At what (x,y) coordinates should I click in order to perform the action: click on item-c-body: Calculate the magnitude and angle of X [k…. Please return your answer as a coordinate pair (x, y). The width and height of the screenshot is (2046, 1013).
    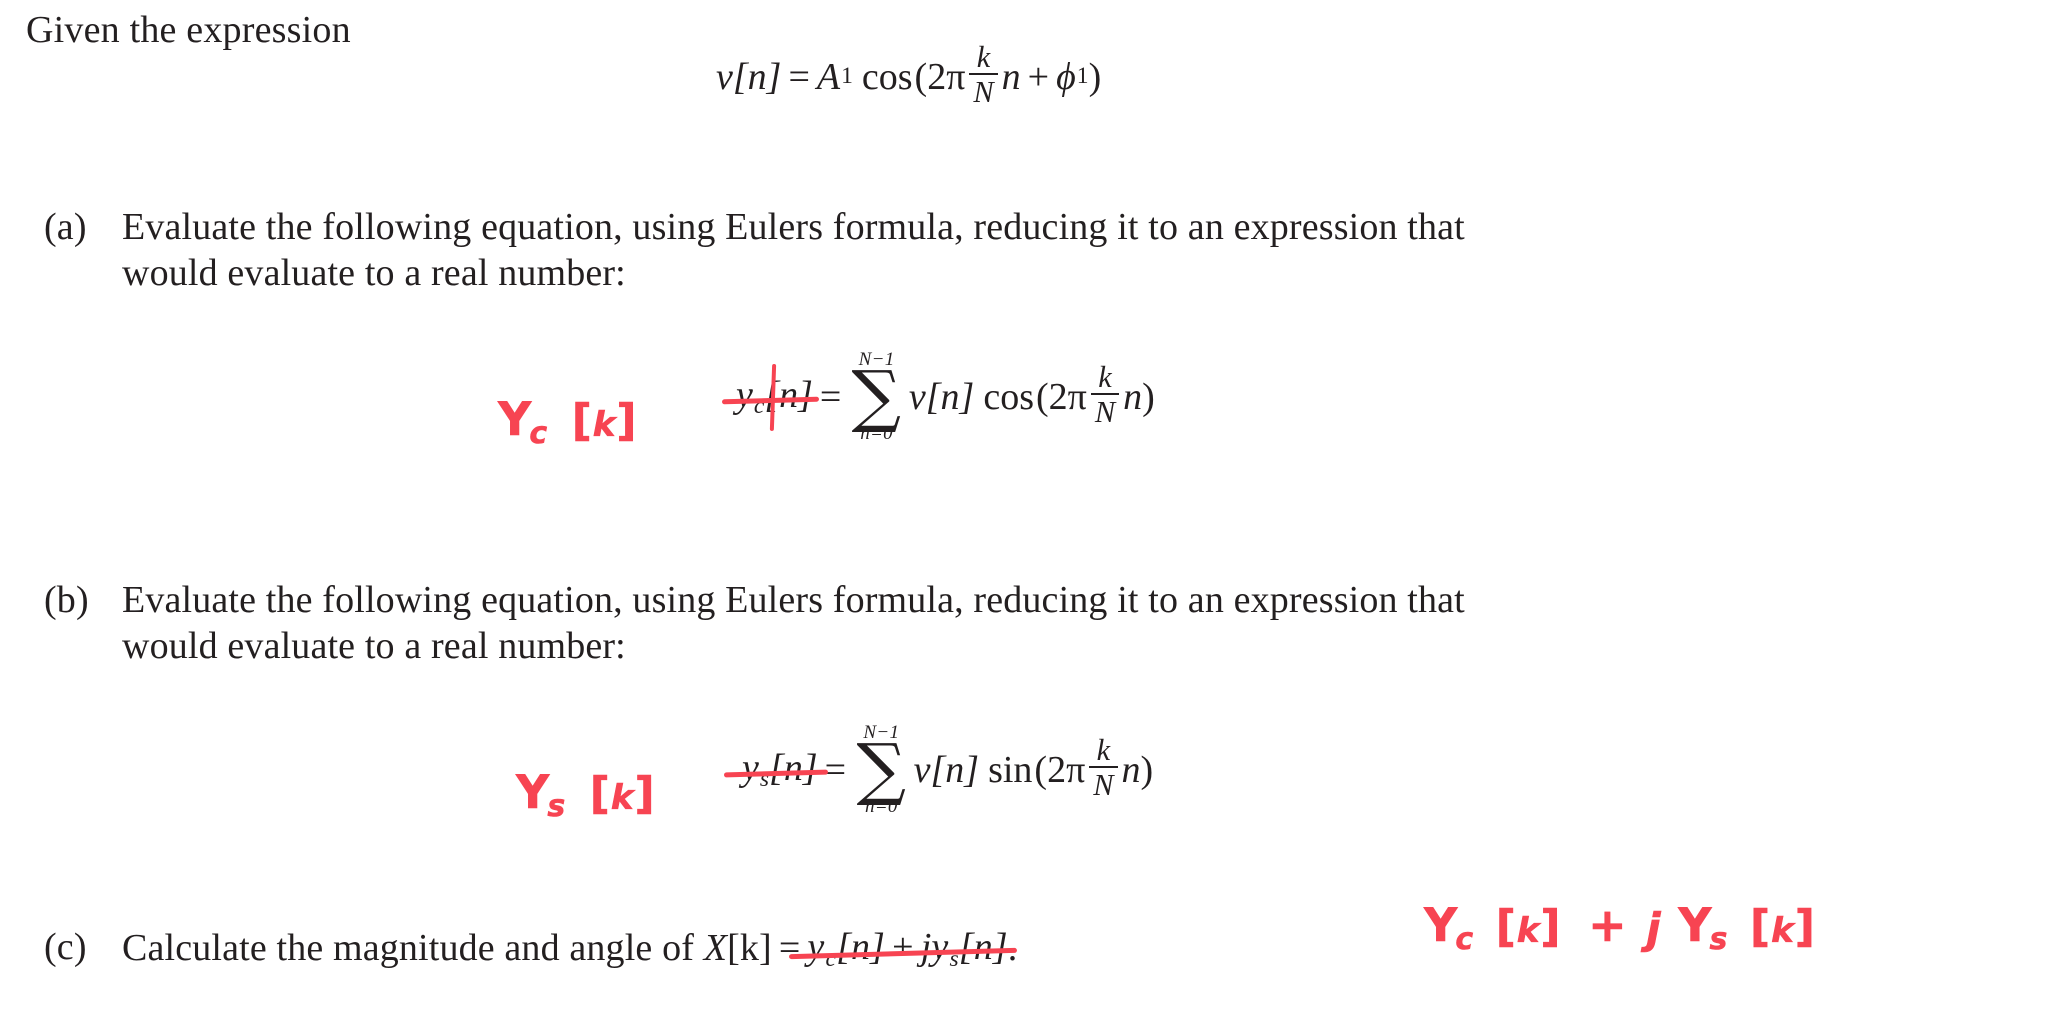
    Looking at the image, I should click on (569, 949).